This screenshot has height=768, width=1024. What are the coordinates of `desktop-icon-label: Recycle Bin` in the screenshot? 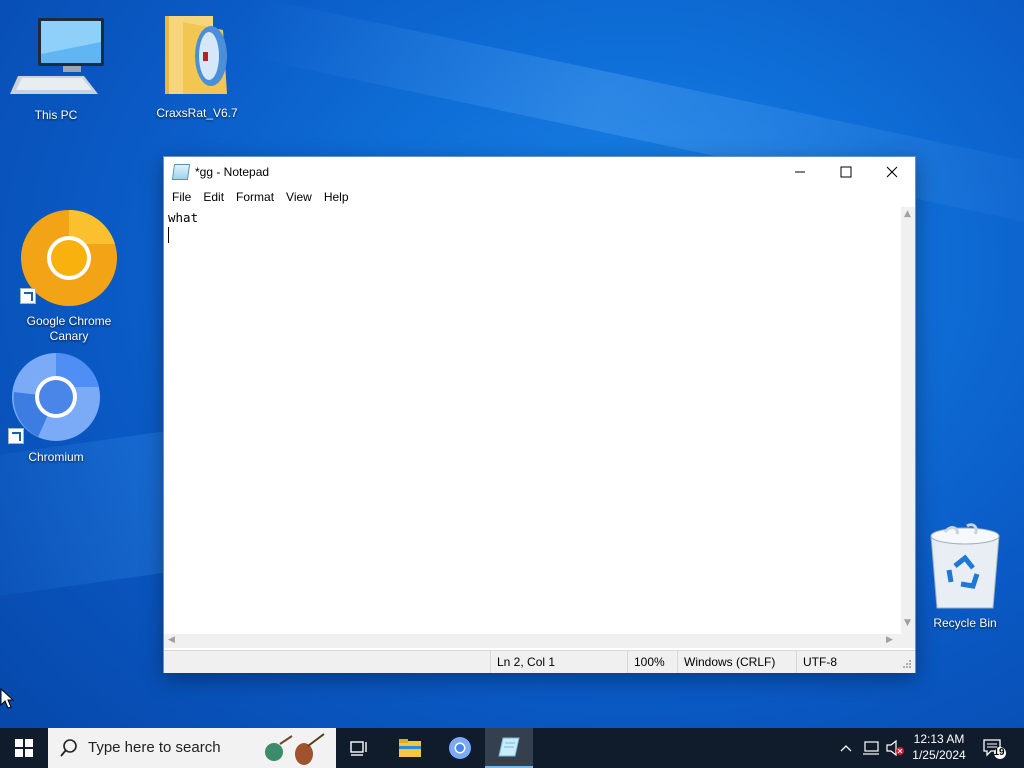 It's located at (965, 623).